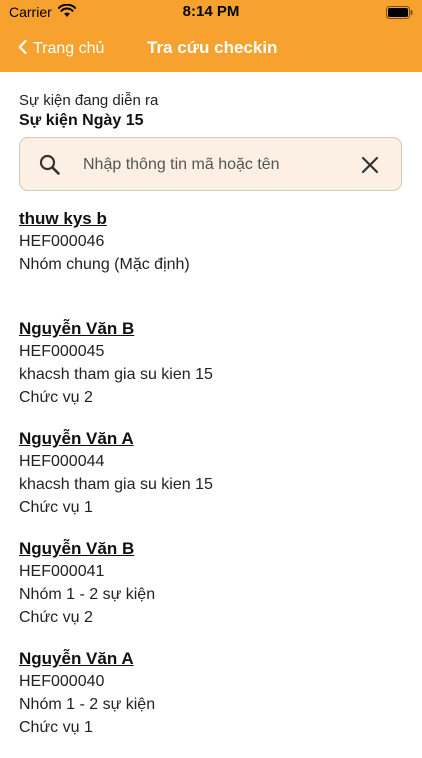 This screenshot has height=758, width=422. I want to click on clock: 8:14 PM, so click(211, 11).